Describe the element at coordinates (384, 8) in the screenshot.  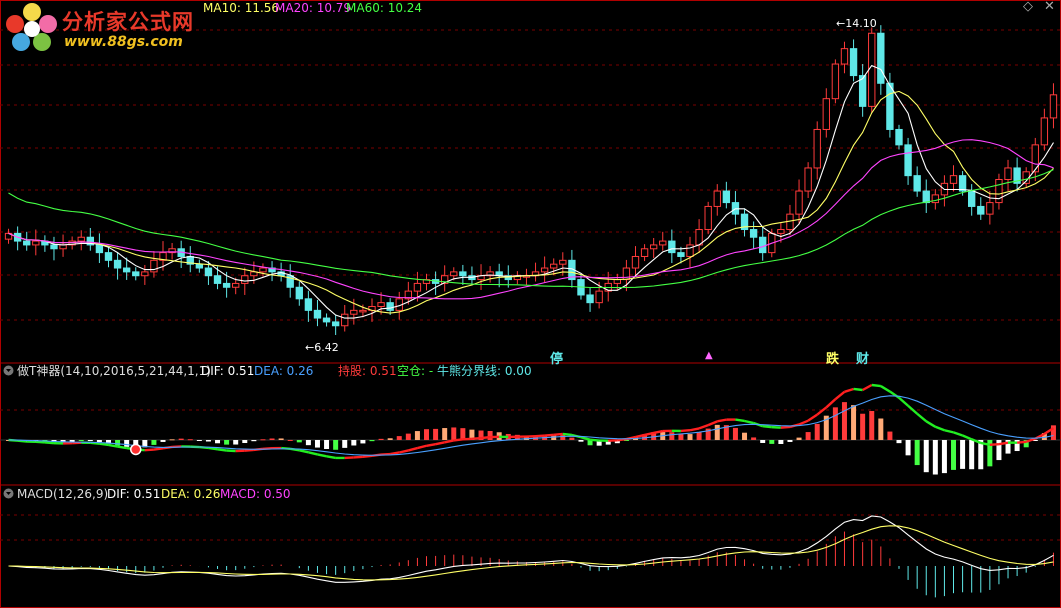
I see `ma60-label: MA60: 10.24` at that location.